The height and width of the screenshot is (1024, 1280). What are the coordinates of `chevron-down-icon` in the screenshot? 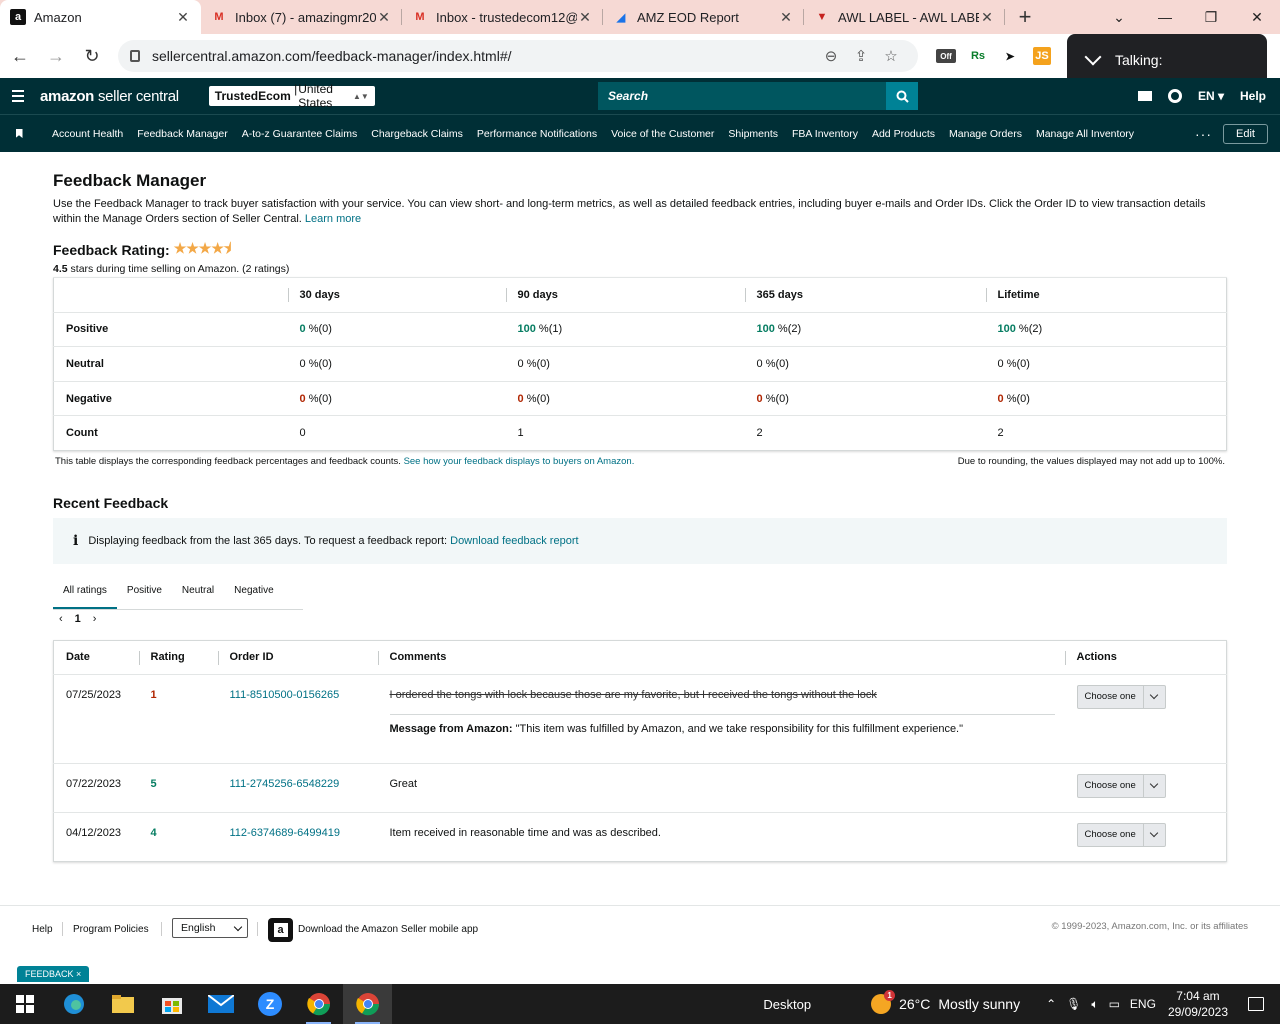 It's located at (238, 927).